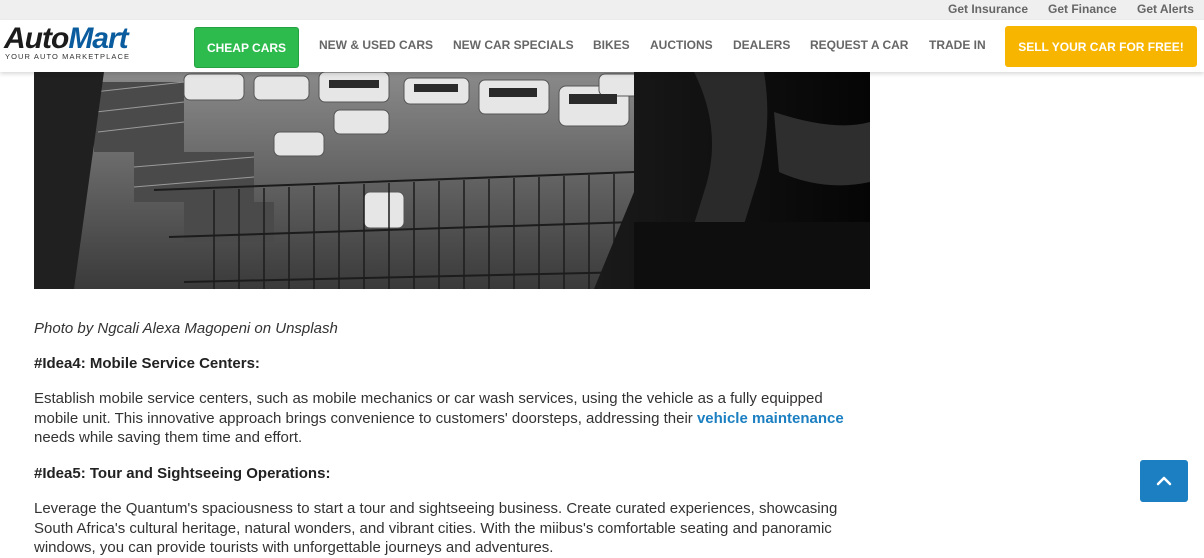  Describe the element at coordinates (957, 45) in the screenshot. I see `nav-trade-in: TRADE IN` at that location.